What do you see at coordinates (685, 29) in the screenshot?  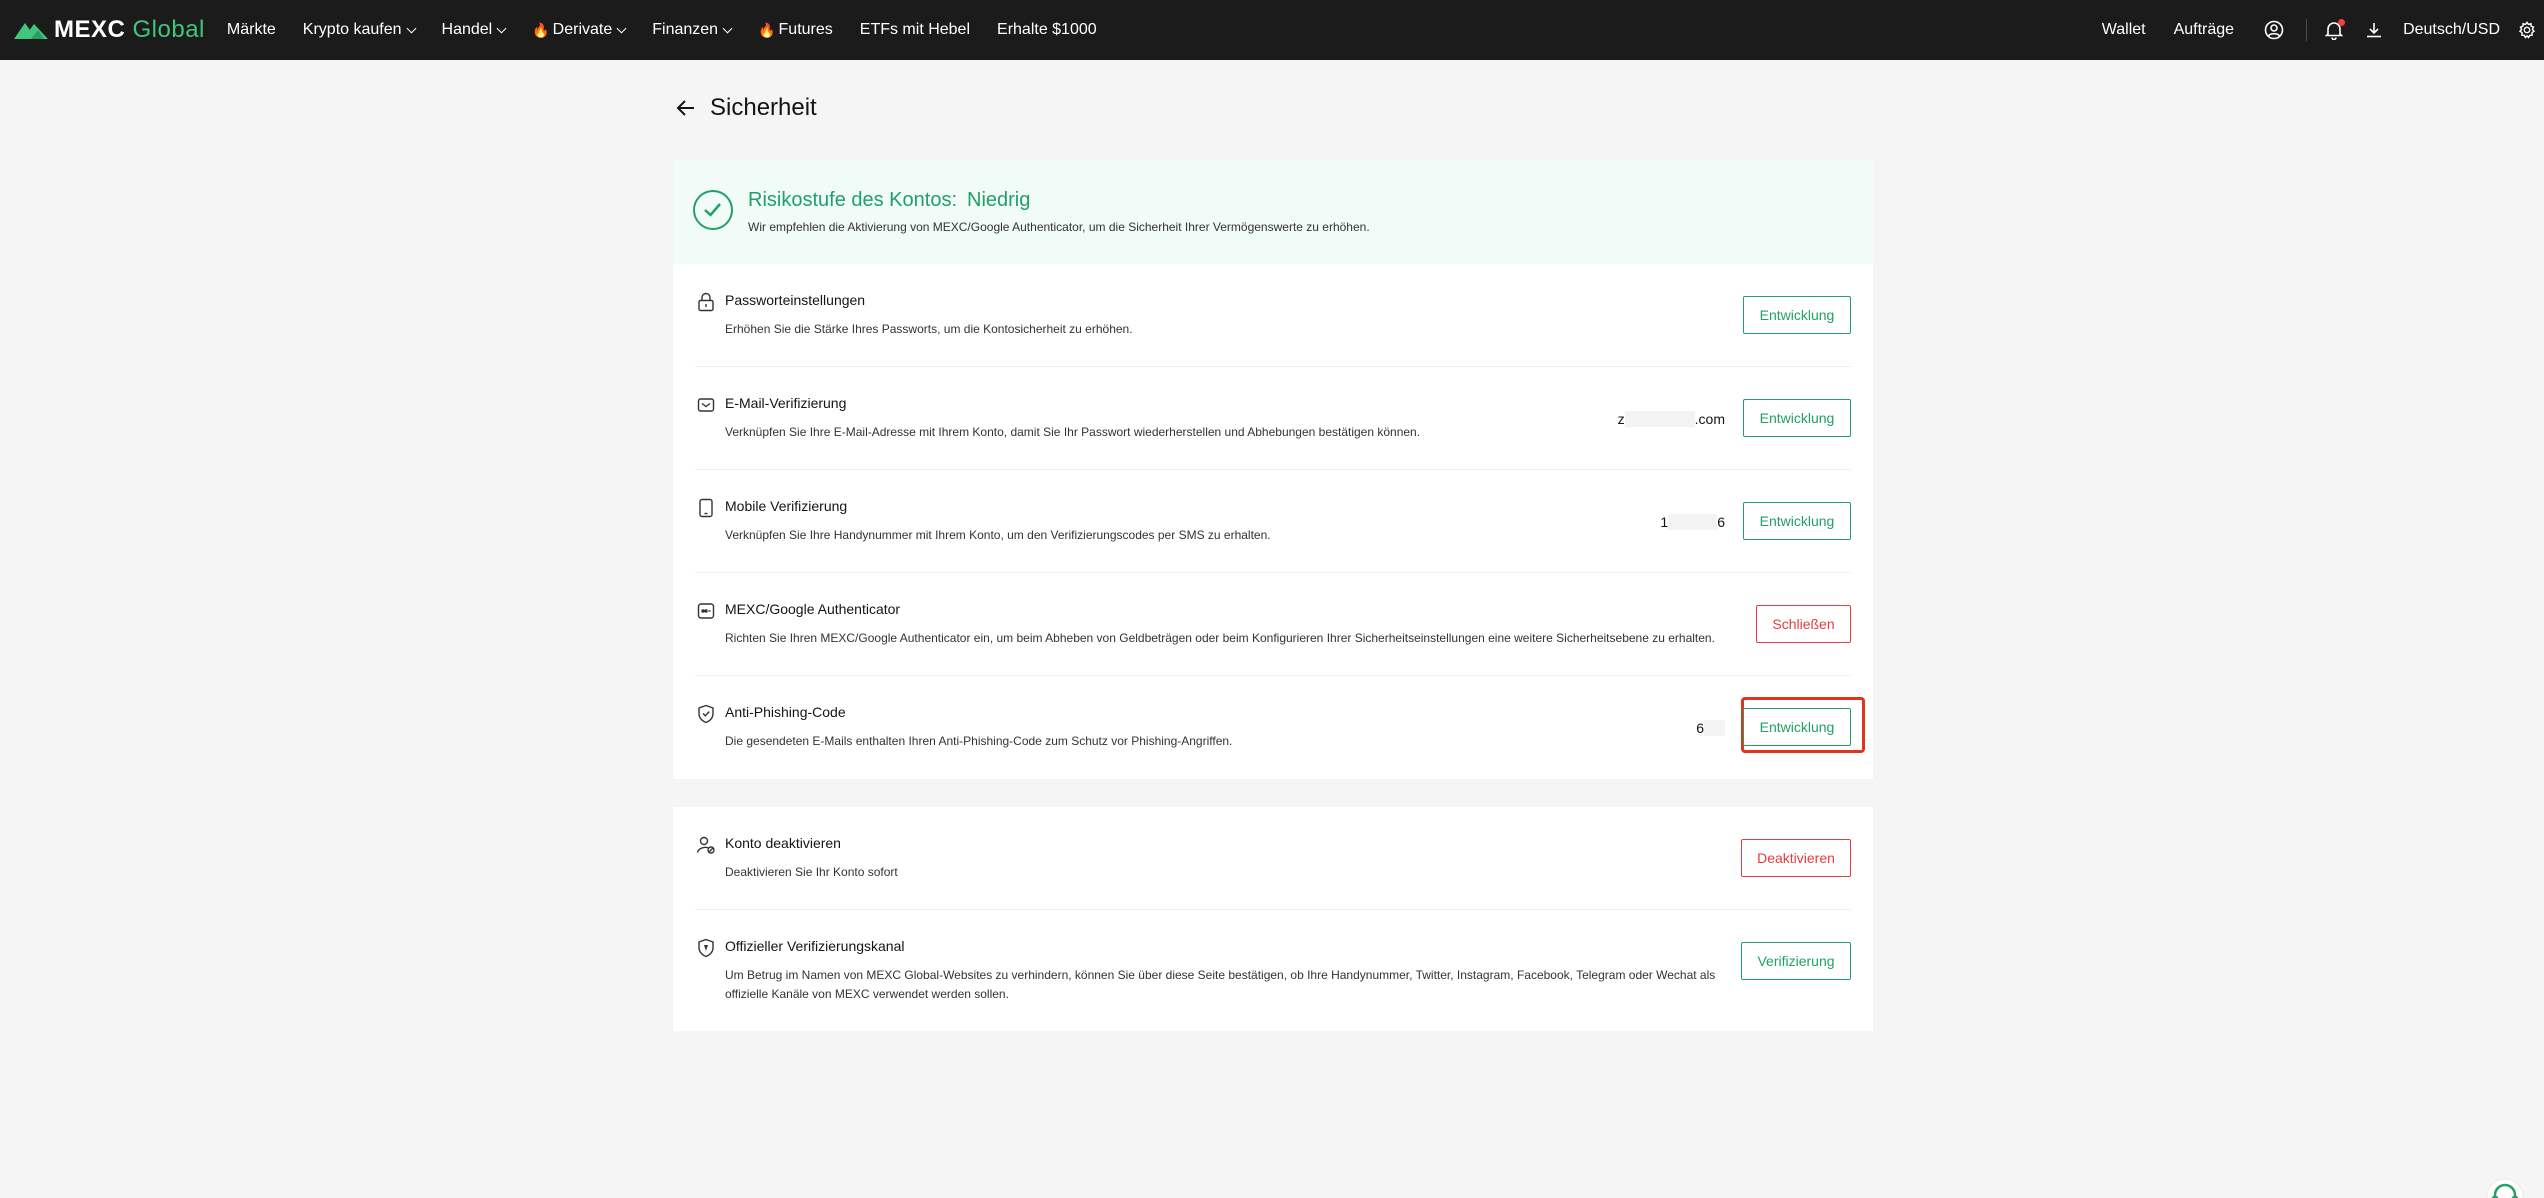 I see `nav-item-label: Finanzen` at bounding box center [685, 29].